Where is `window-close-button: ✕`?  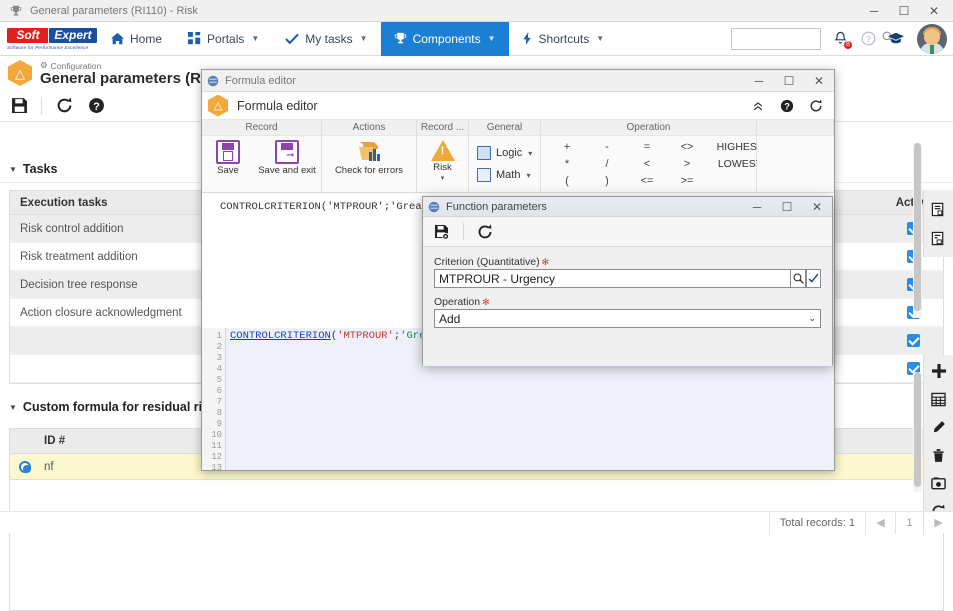 window-close-button: ✕ is located at coordinates (934, 10).